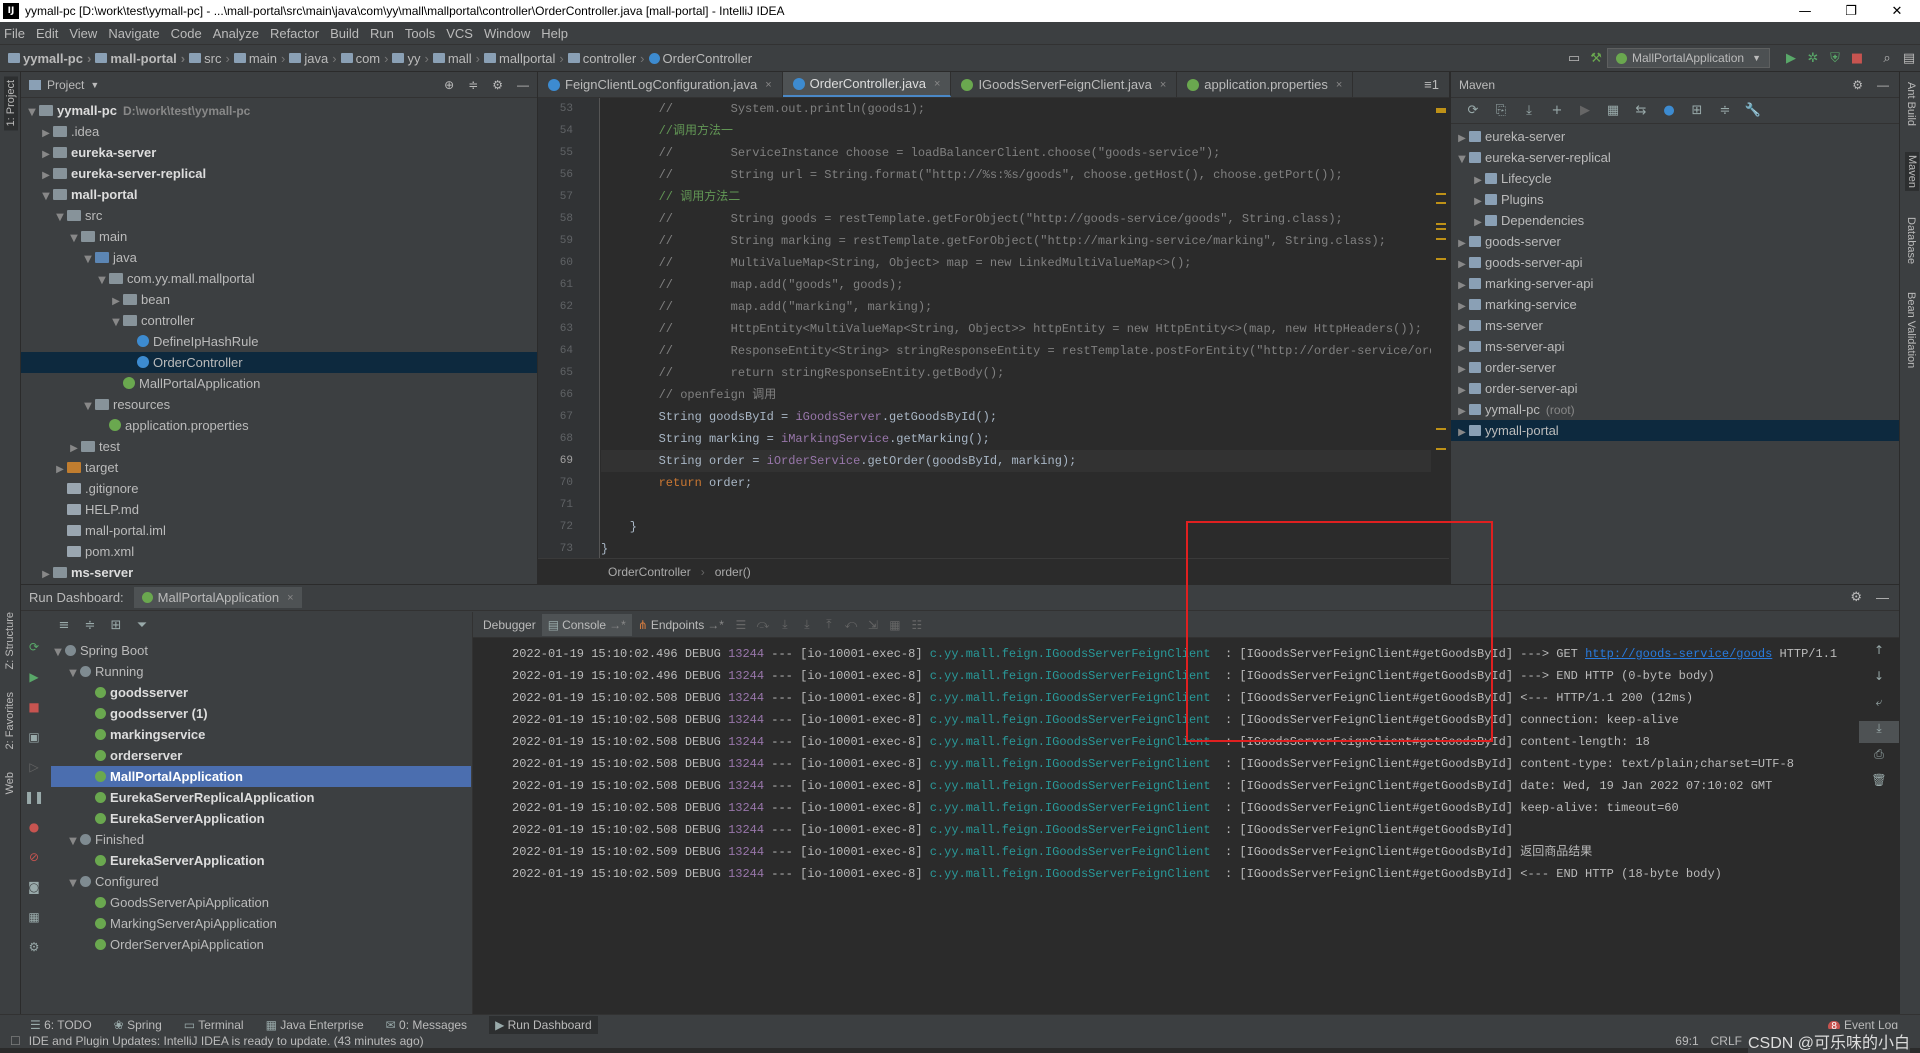 The width and height of the screenshot is (1920, 1053). What do you see at coordinates (523, 85) in the screenshot?
I see `hide-icon: —` at bounding box center [523, 85].